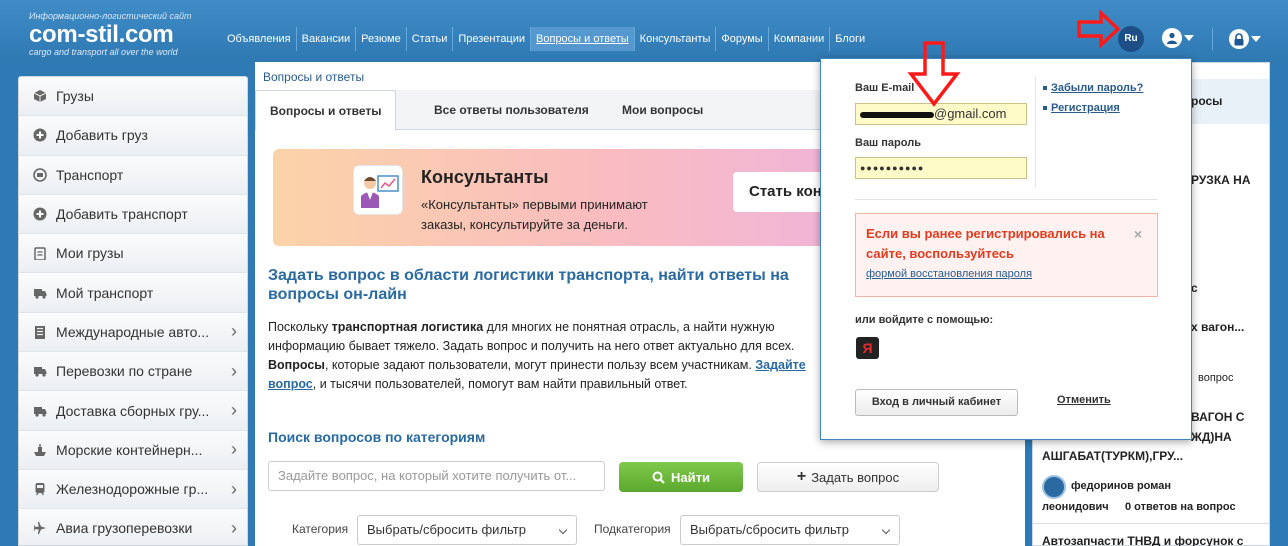 Image resolution: width=1288 pixels, height=546 pixels. I want to click on sidebar-item-label: Авиа грузоперевозки, so click(124, 528).